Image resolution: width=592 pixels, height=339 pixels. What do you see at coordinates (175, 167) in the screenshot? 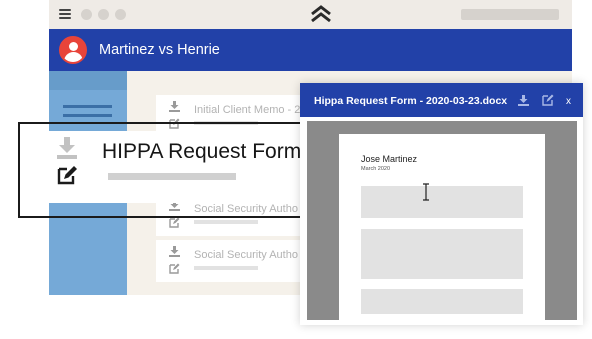
I see `highlighted-document-row: HIPPA Request Form` at bounding box center [175, 167].